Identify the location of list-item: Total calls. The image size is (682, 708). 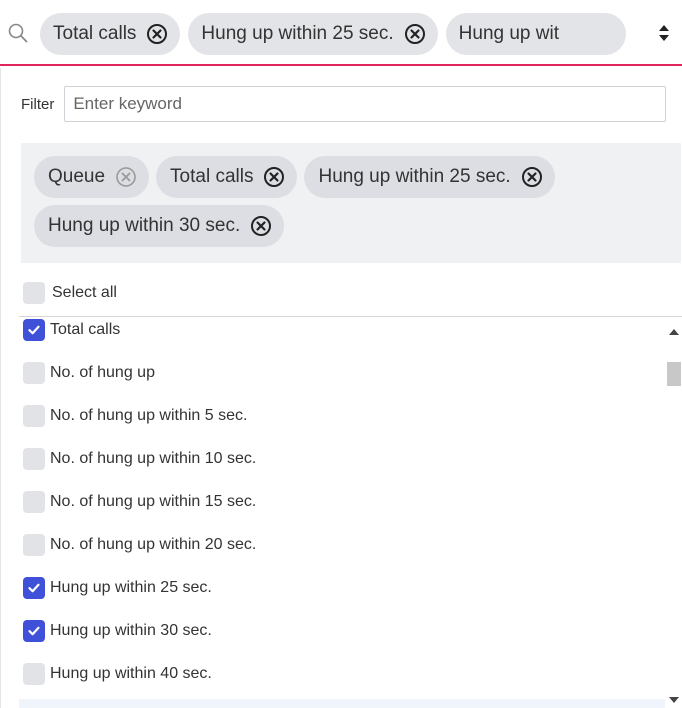
(71, 330).